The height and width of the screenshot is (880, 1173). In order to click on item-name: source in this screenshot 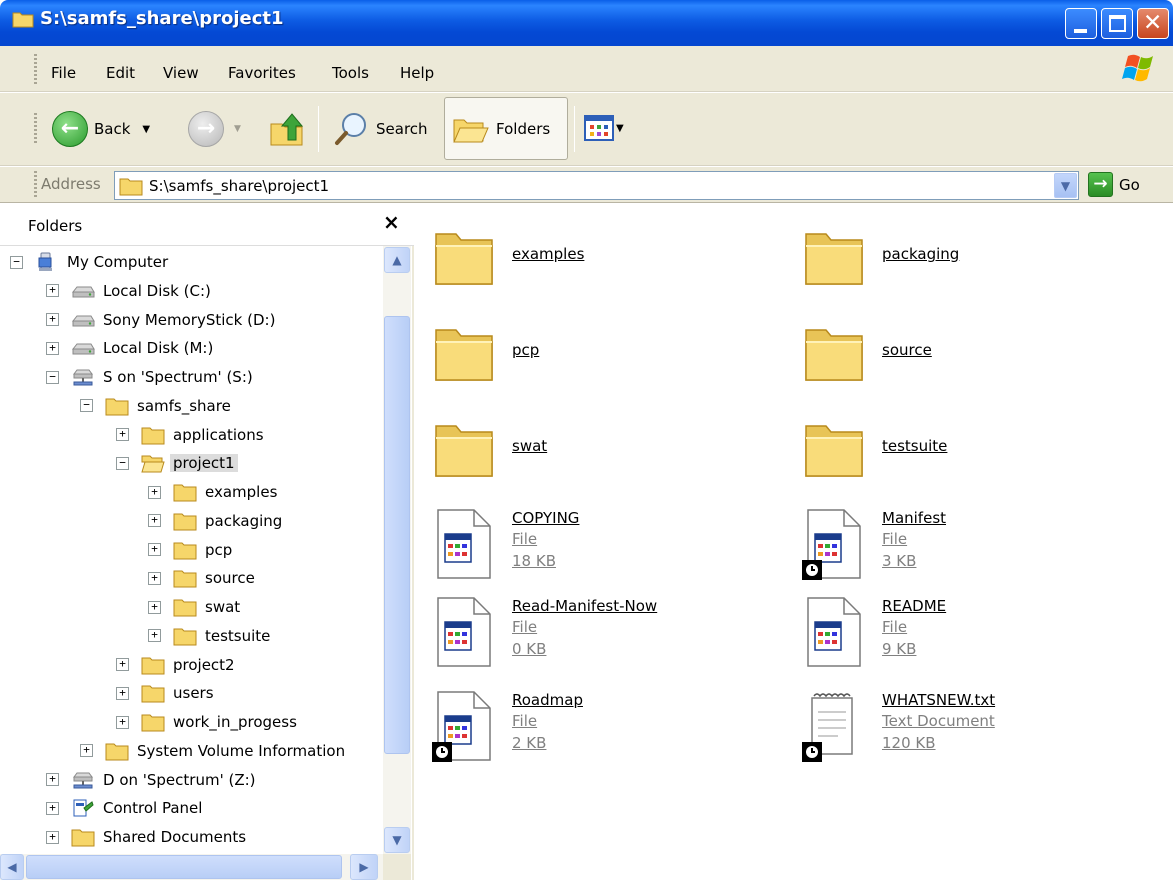, I will do `click(907, 350)`.